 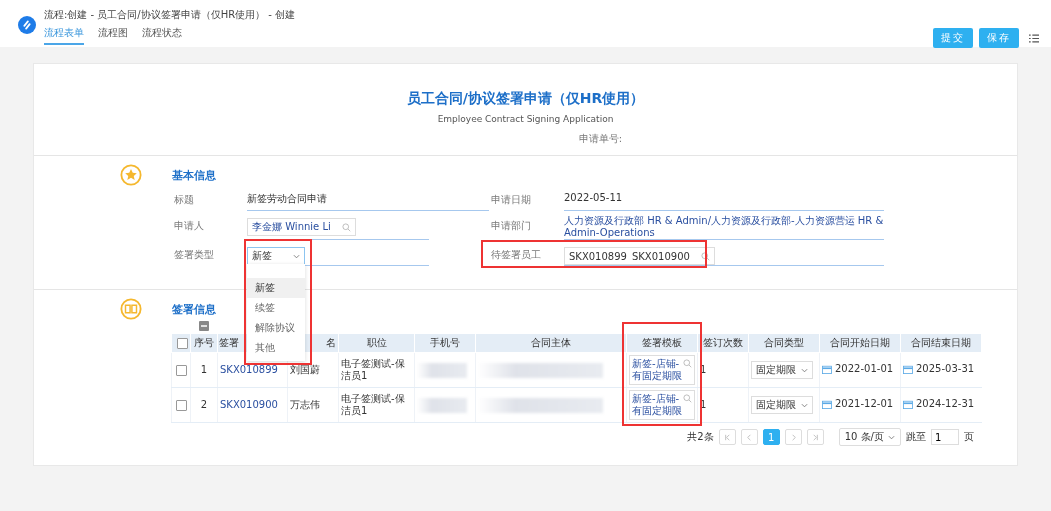 I want to click on first-page-icon, so click(x=727, y=437).